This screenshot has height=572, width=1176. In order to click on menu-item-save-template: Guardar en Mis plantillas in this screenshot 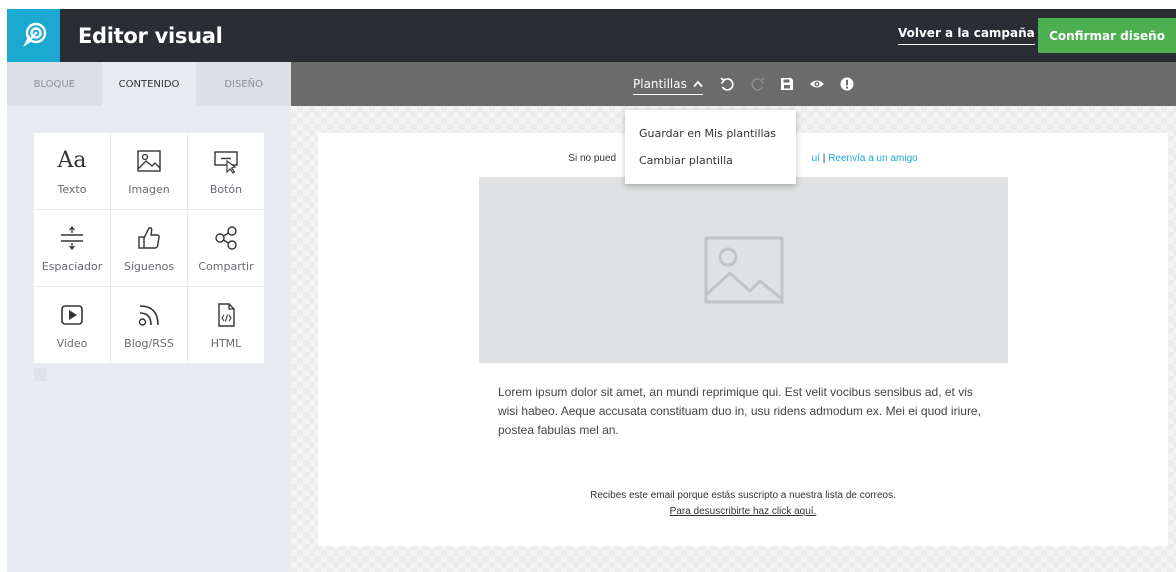, I will do `click(710, 139)`.